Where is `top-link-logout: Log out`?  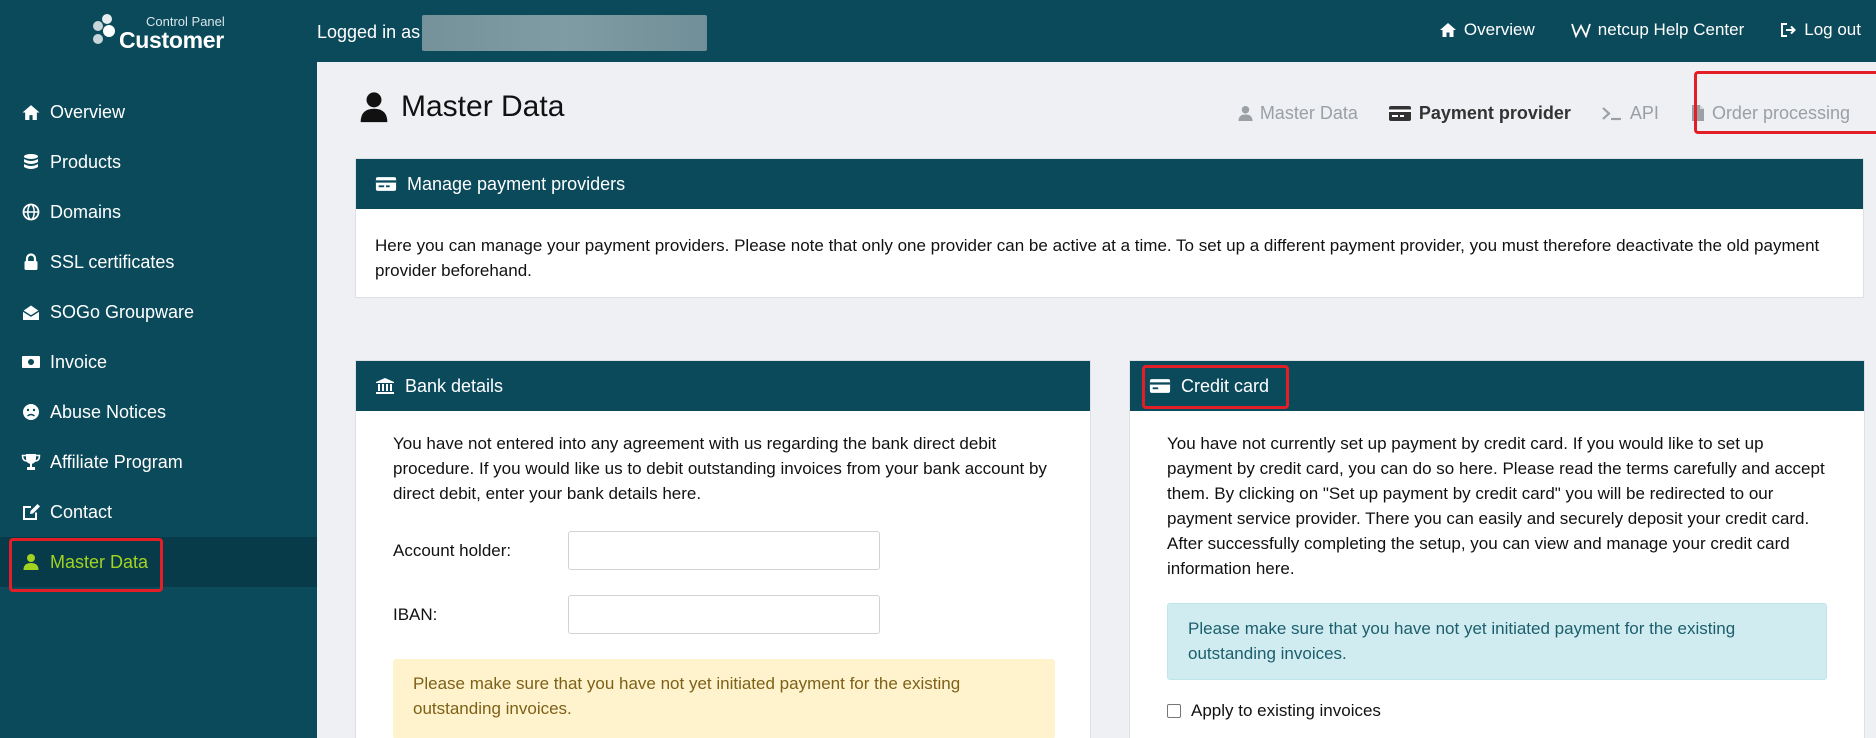 top-link-logout: Log out is located at coordinates (1820, 30).